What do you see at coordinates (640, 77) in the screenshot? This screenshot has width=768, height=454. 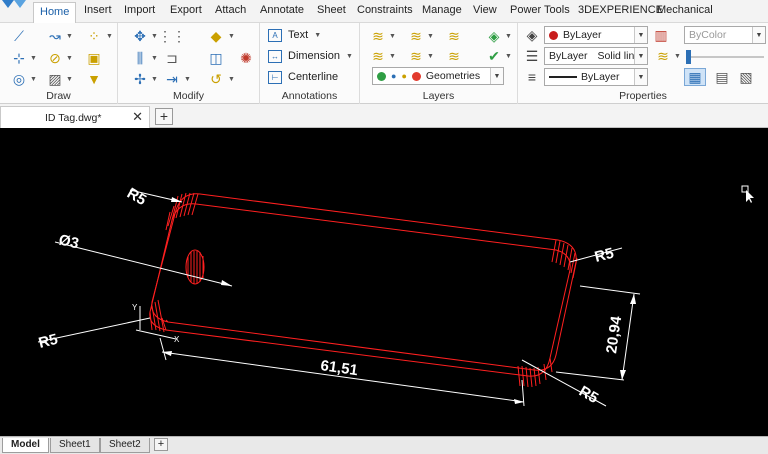 I see `lineweight-chevron-down-icon: ▼` at bounding box center [640, 77].